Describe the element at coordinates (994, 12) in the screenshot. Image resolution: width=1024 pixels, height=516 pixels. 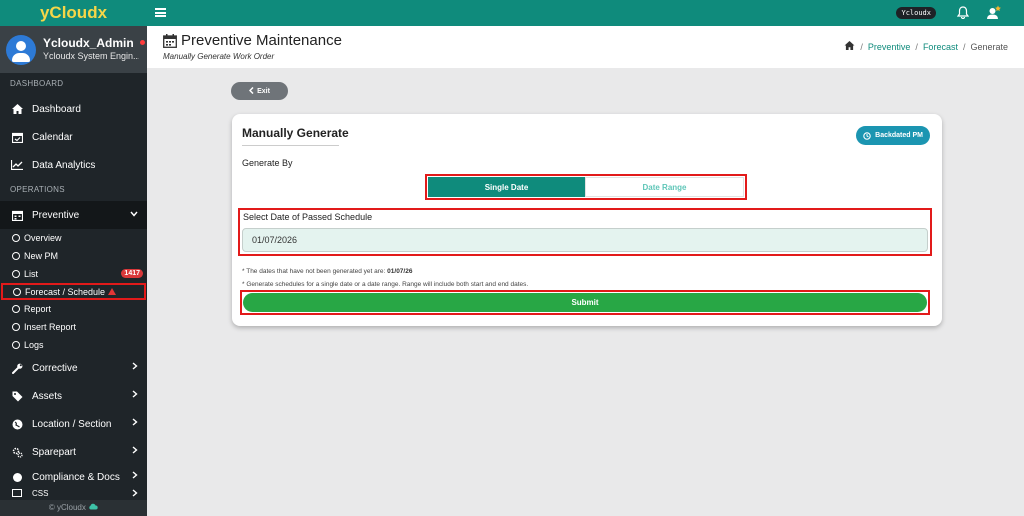
I see `user-menu-icon` at that location.